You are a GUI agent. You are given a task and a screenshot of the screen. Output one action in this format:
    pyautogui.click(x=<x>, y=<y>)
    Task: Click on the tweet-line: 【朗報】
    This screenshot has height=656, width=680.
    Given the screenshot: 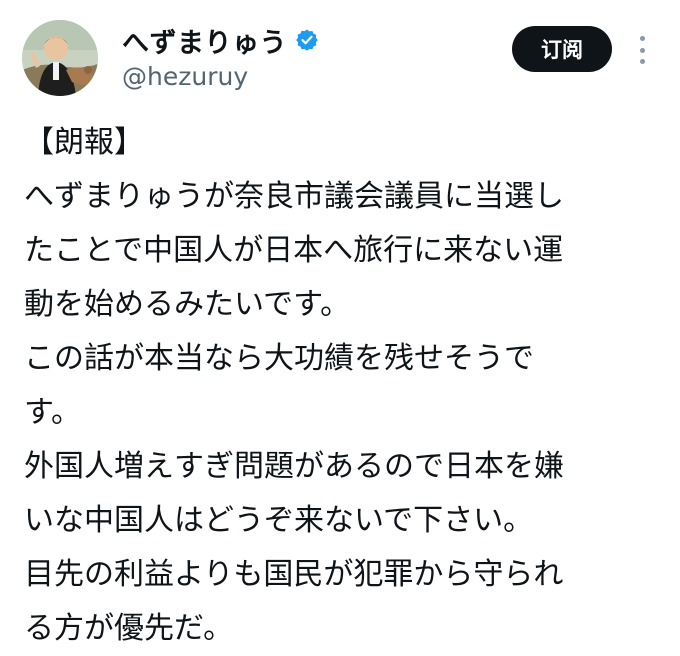 What is the action you would take?
    pyautogui.click(x=84, y=142)
    